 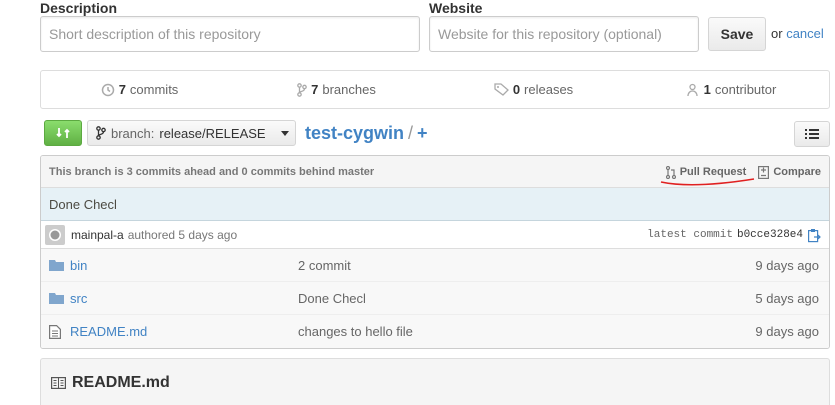 I want to click on cancel-link: cancel, so click(x=805, y=33).